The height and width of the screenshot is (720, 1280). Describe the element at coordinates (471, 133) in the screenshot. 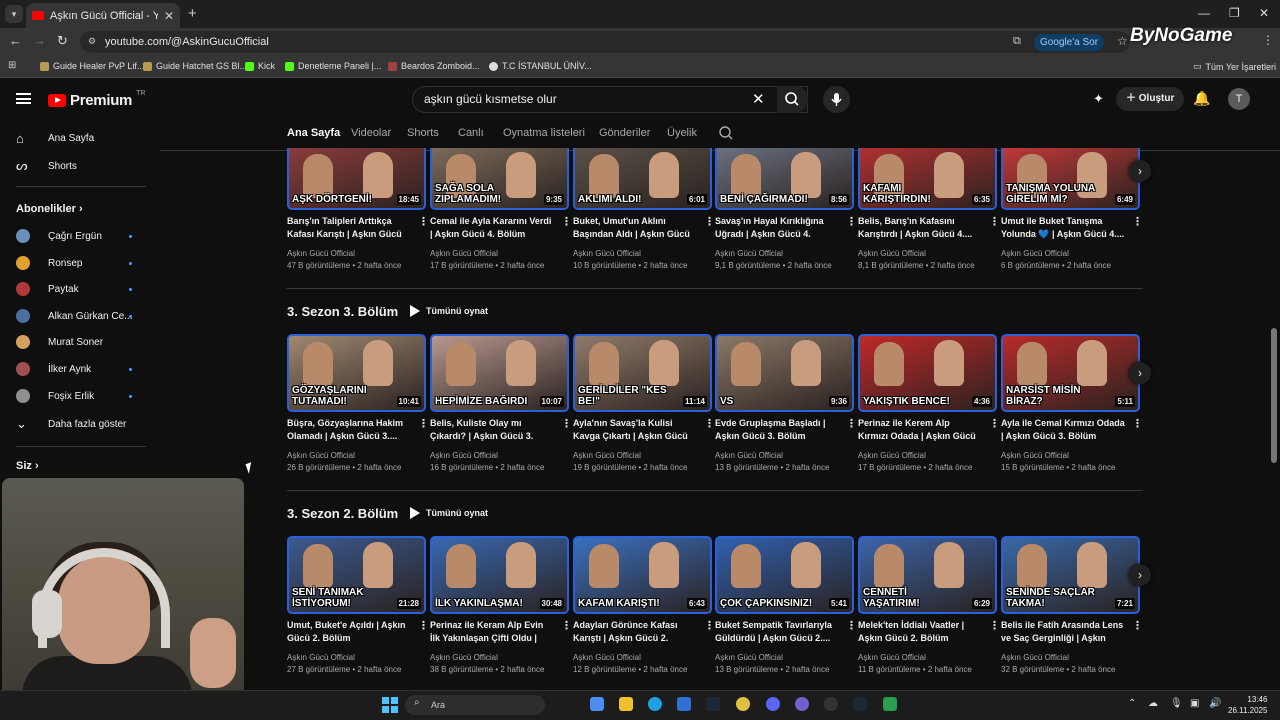

I see `tab-live: Canlı` at that location.